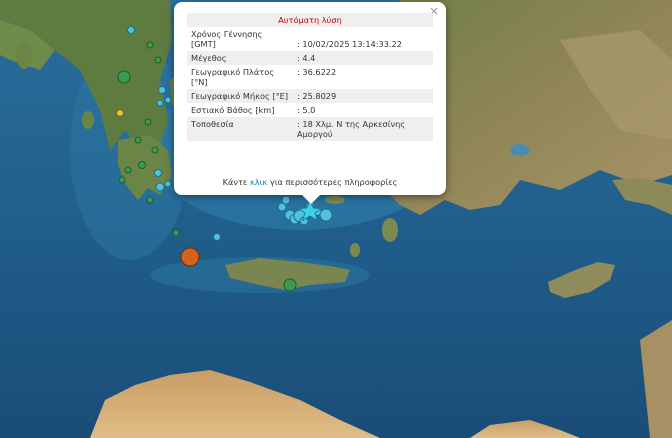 The height and width of the screenshot is (438, 672). I want to click on table-row: Εστιακό Βάθος [km] : 5.0, so click(310, 110).